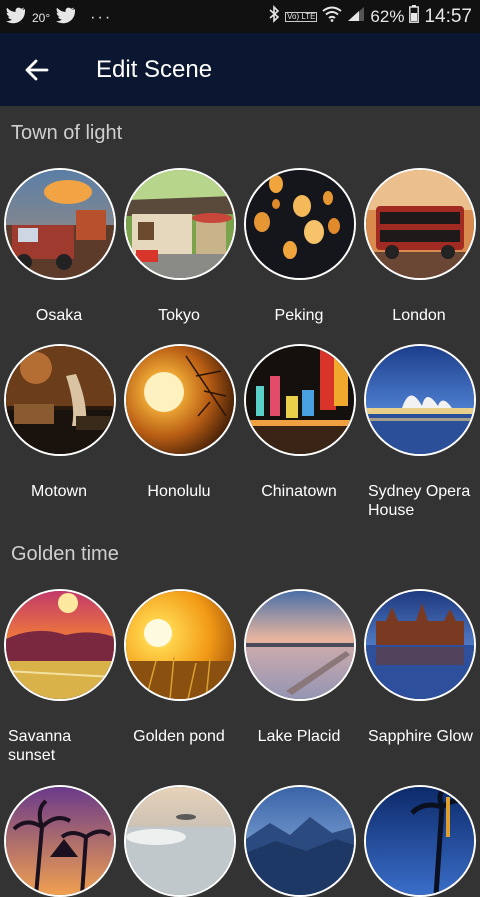 This screenshot has width=480, height=897. I want to click on scene-tile-palm-night, so click(420, 841).